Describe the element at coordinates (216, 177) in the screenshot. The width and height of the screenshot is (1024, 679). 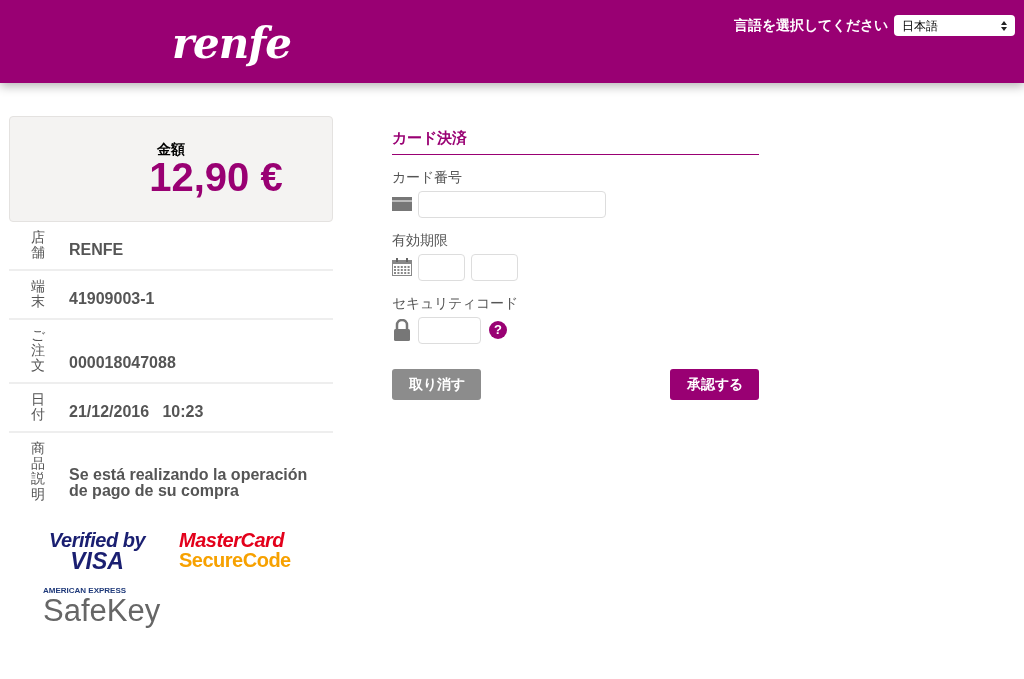
I see `amount-value: 12,90 €` at that location.